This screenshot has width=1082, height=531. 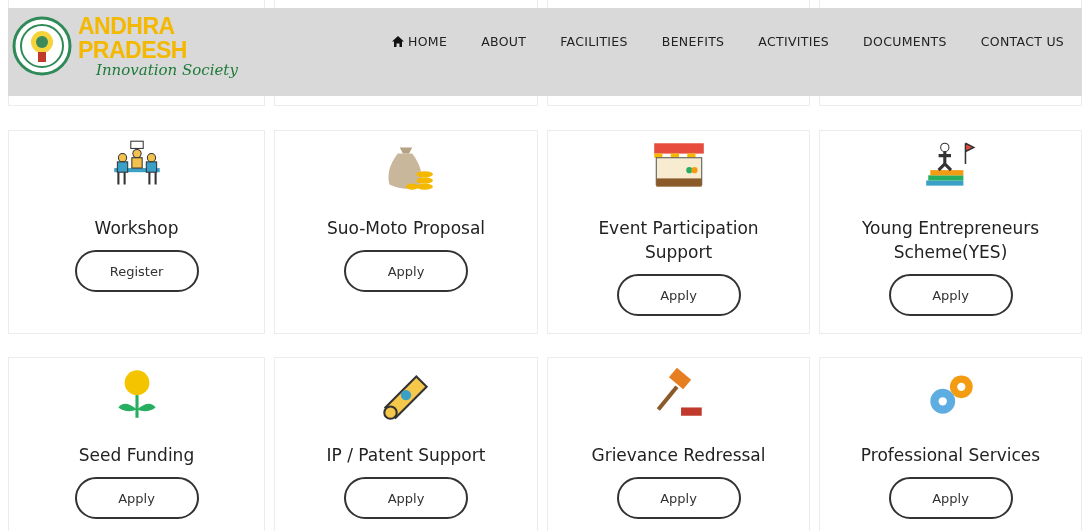 I want to click on action-button: Register, so click(x=136, y=271).